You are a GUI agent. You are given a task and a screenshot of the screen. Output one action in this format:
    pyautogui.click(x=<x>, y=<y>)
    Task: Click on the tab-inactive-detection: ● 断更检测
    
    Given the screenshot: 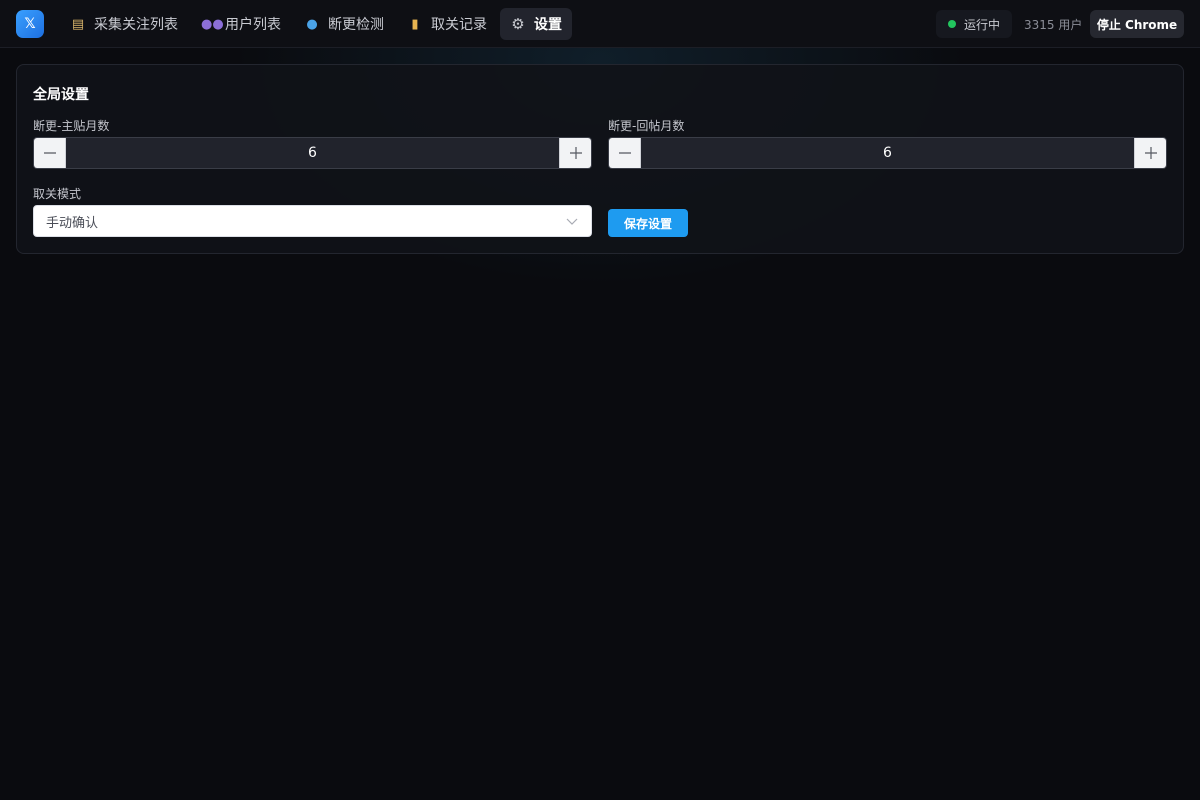 What is the action you would take?
    pyautogui.click(x=344, y=24)
    